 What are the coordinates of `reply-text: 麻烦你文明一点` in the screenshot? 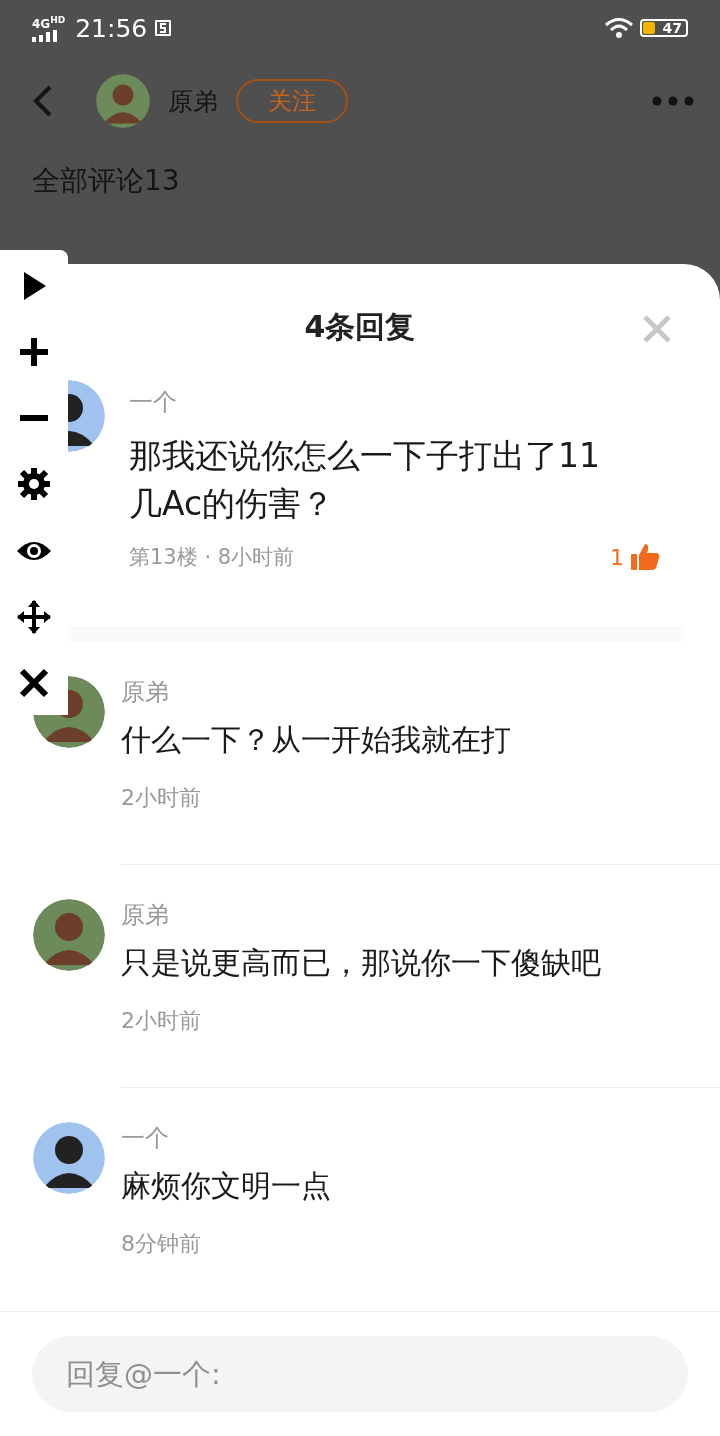 It's located at (226, 1185).